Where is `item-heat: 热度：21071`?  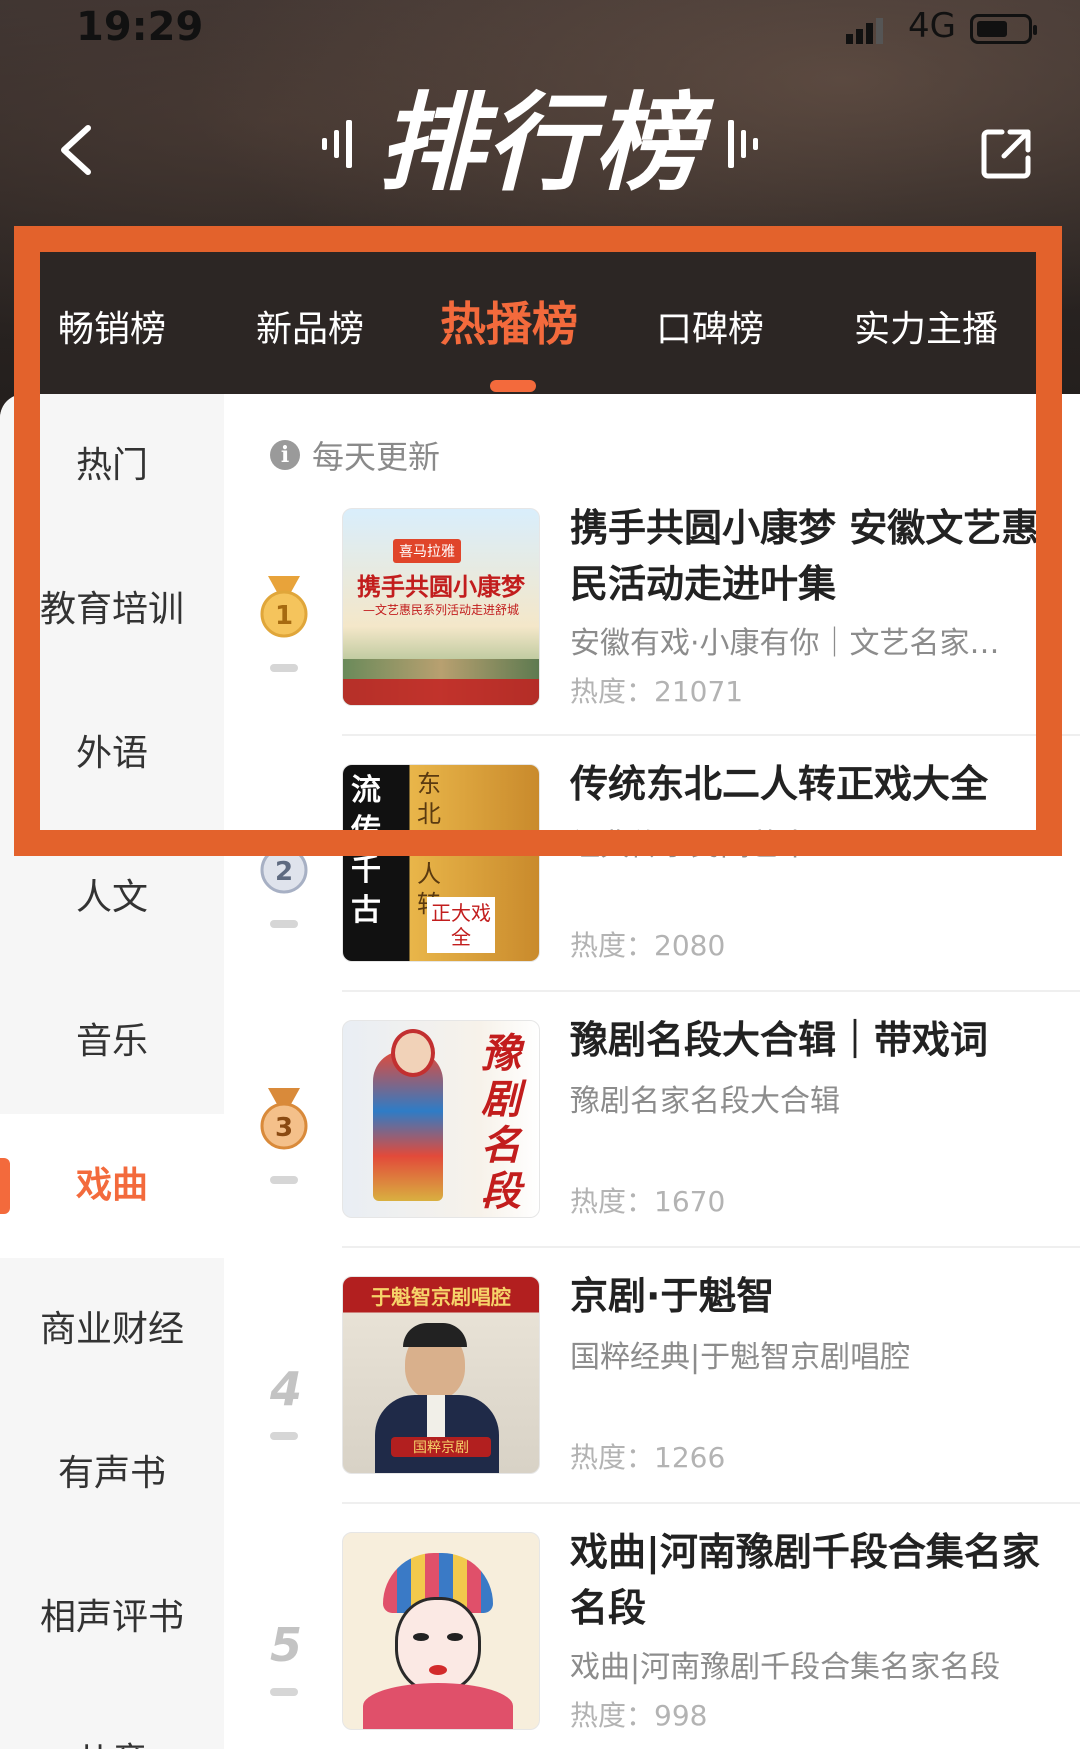
item-heat: 热度：21071 is located at coordinates (657, 691).